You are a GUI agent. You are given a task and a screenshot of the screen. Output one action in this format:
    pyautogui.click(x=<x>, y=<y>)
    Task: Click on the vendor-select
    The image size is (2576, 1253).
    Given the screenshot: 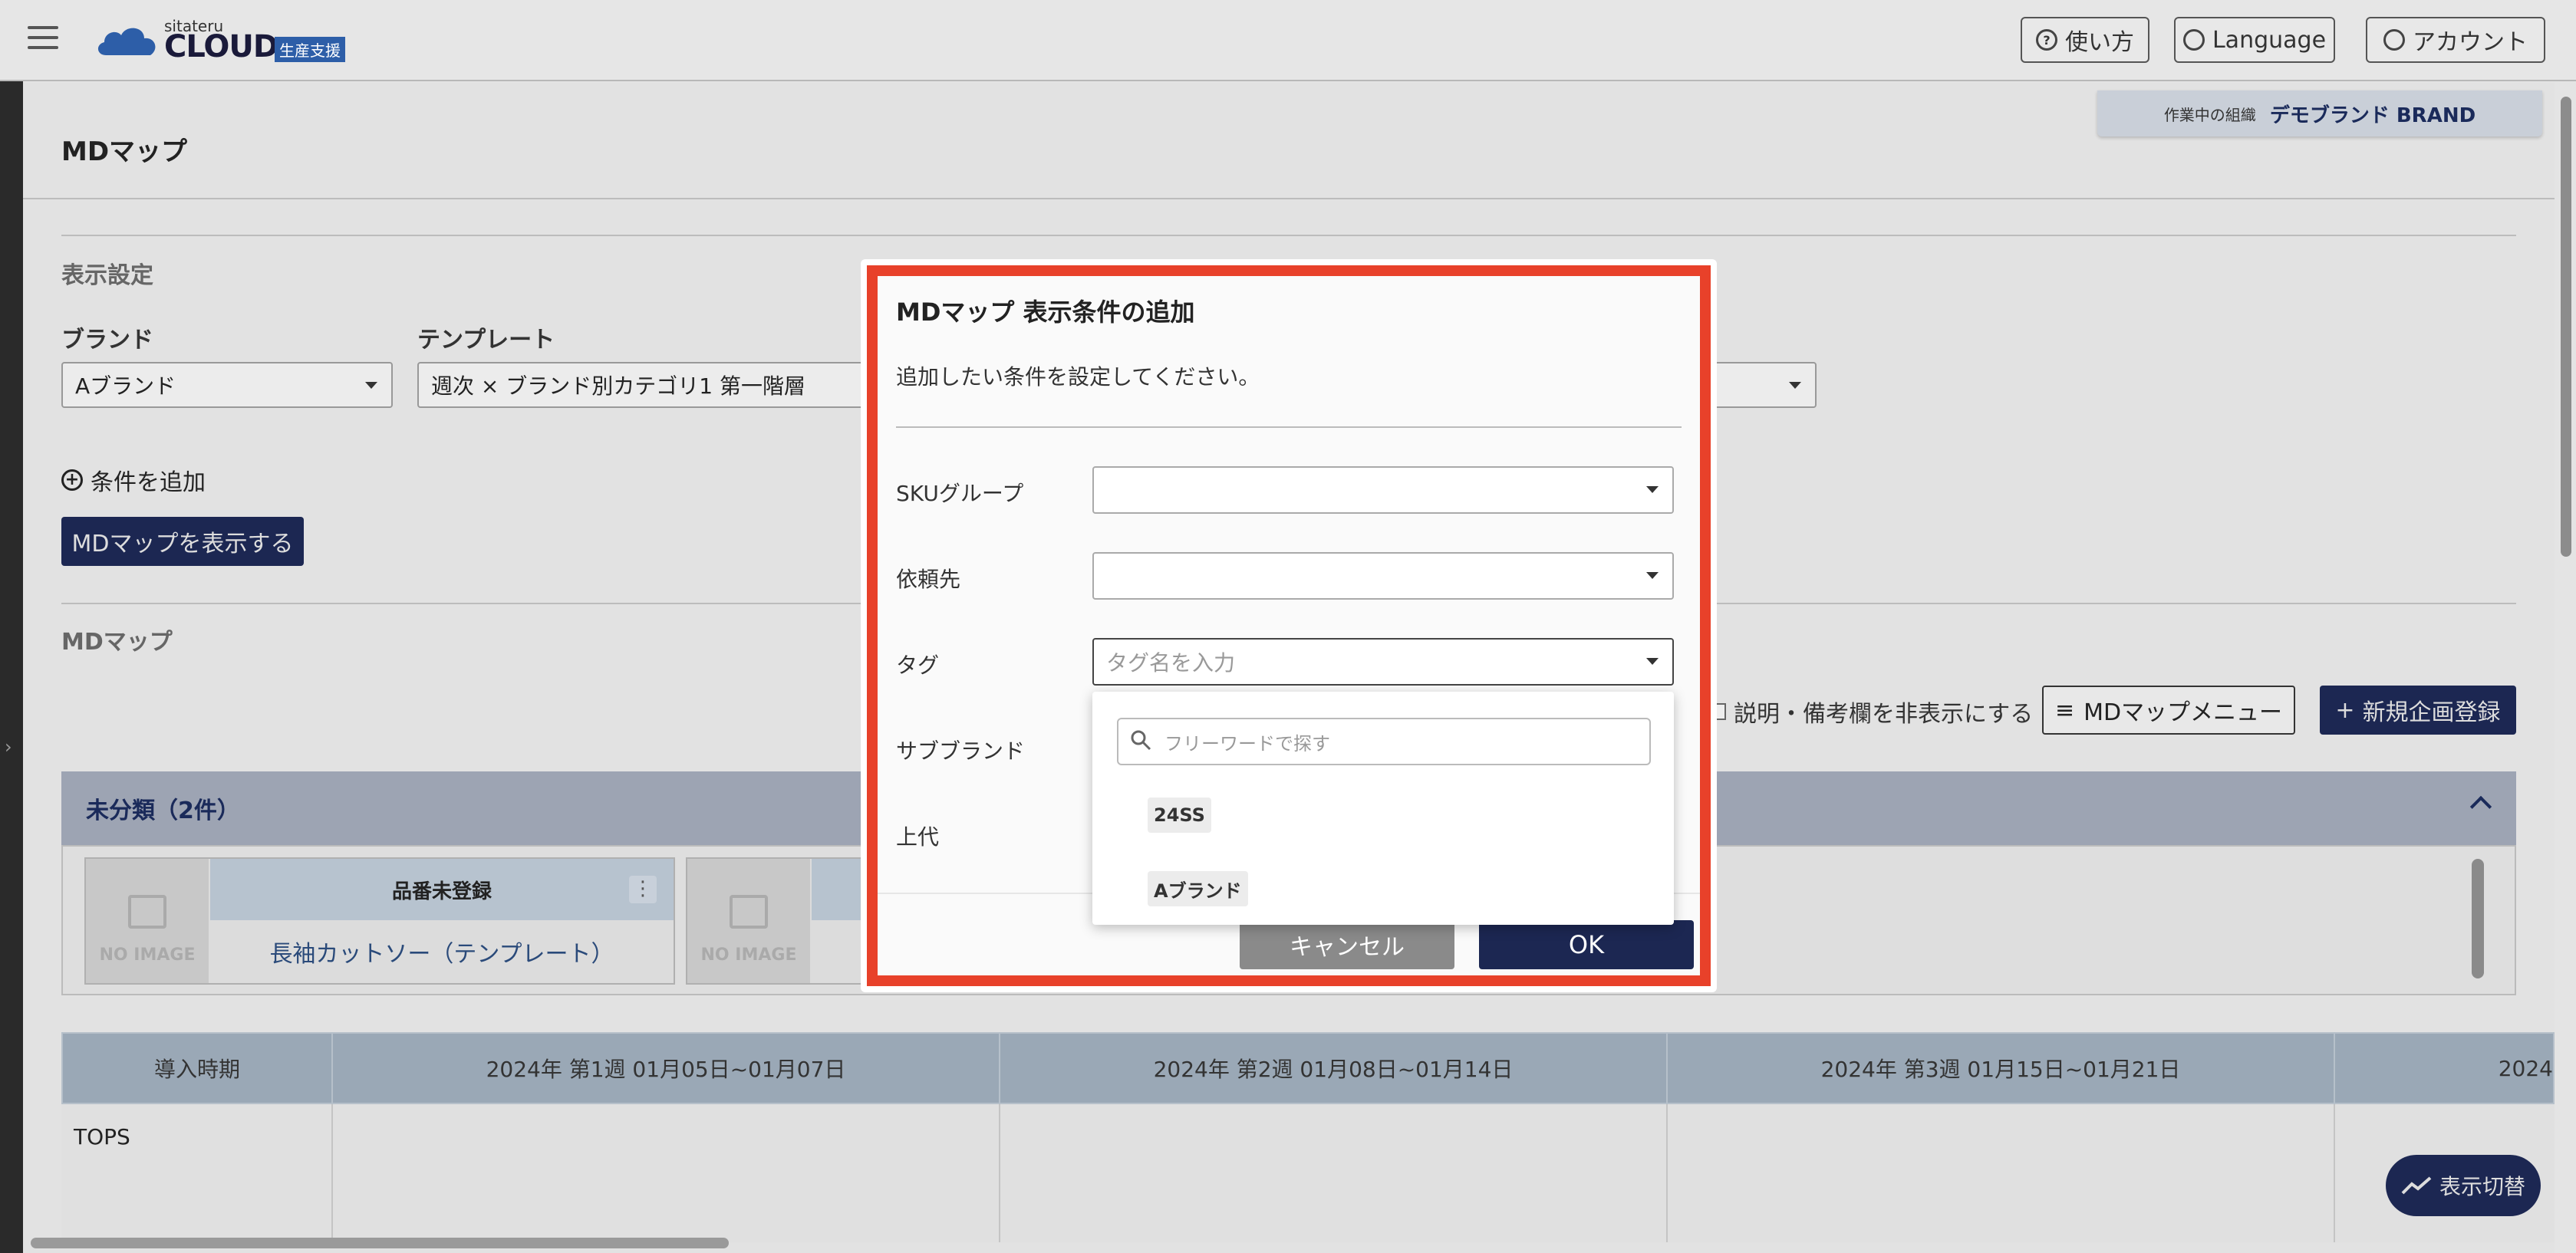 What is the action you would take?
    pyautogui.click(x=1383, y=576)
    